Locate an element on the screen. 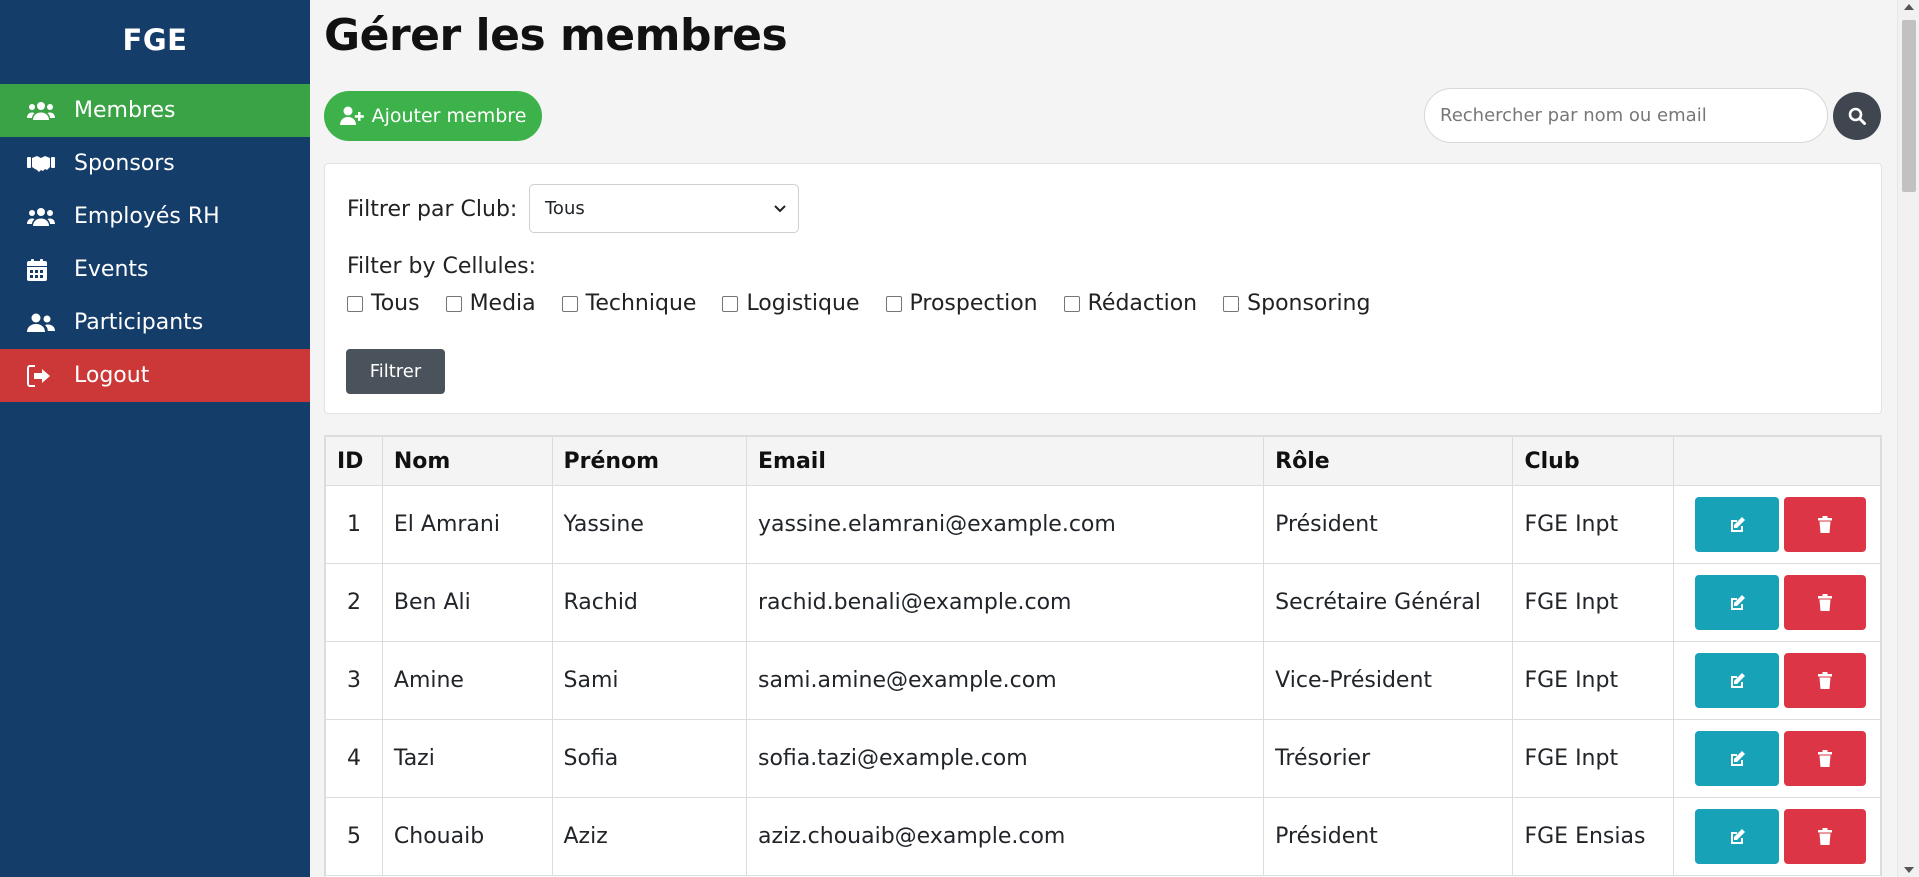  sidebar-item-logout: Logout is located at coordinates (155, 375).